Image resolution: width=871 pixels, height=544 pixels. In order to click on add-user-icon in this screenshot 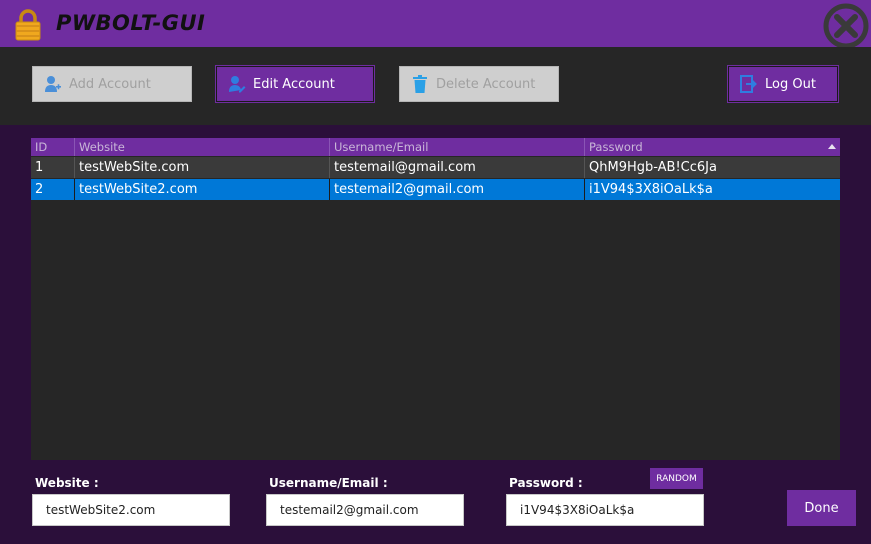, I will do `click(53, 84)`.